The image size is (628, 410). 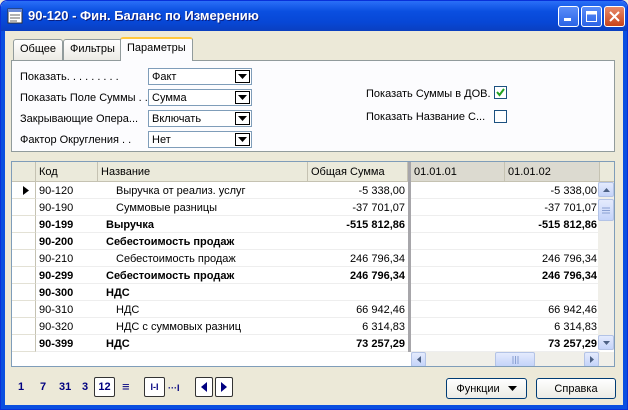 I want to click on cell-total: 73 257,29, so click(x=358, y=343).